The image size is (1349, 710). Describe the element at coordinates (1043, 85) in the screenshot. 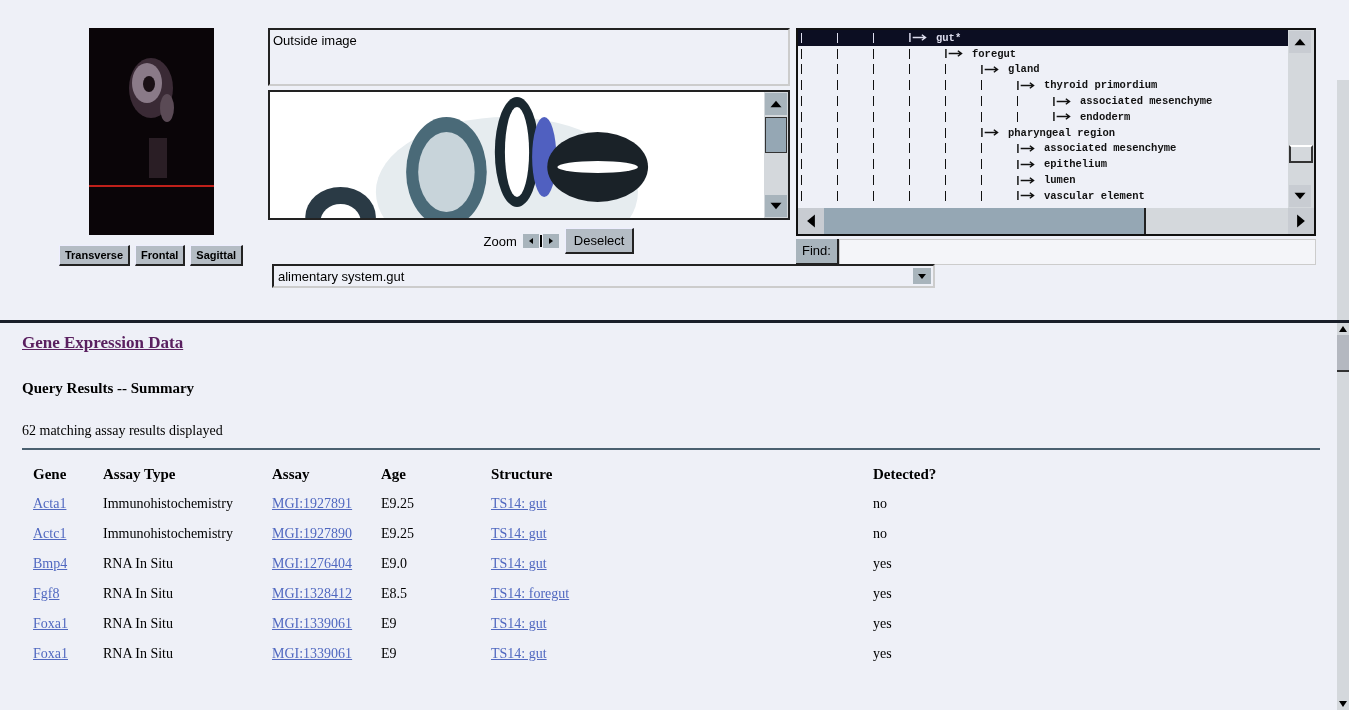

I see `tree-row: thyroid primordium` at that location.